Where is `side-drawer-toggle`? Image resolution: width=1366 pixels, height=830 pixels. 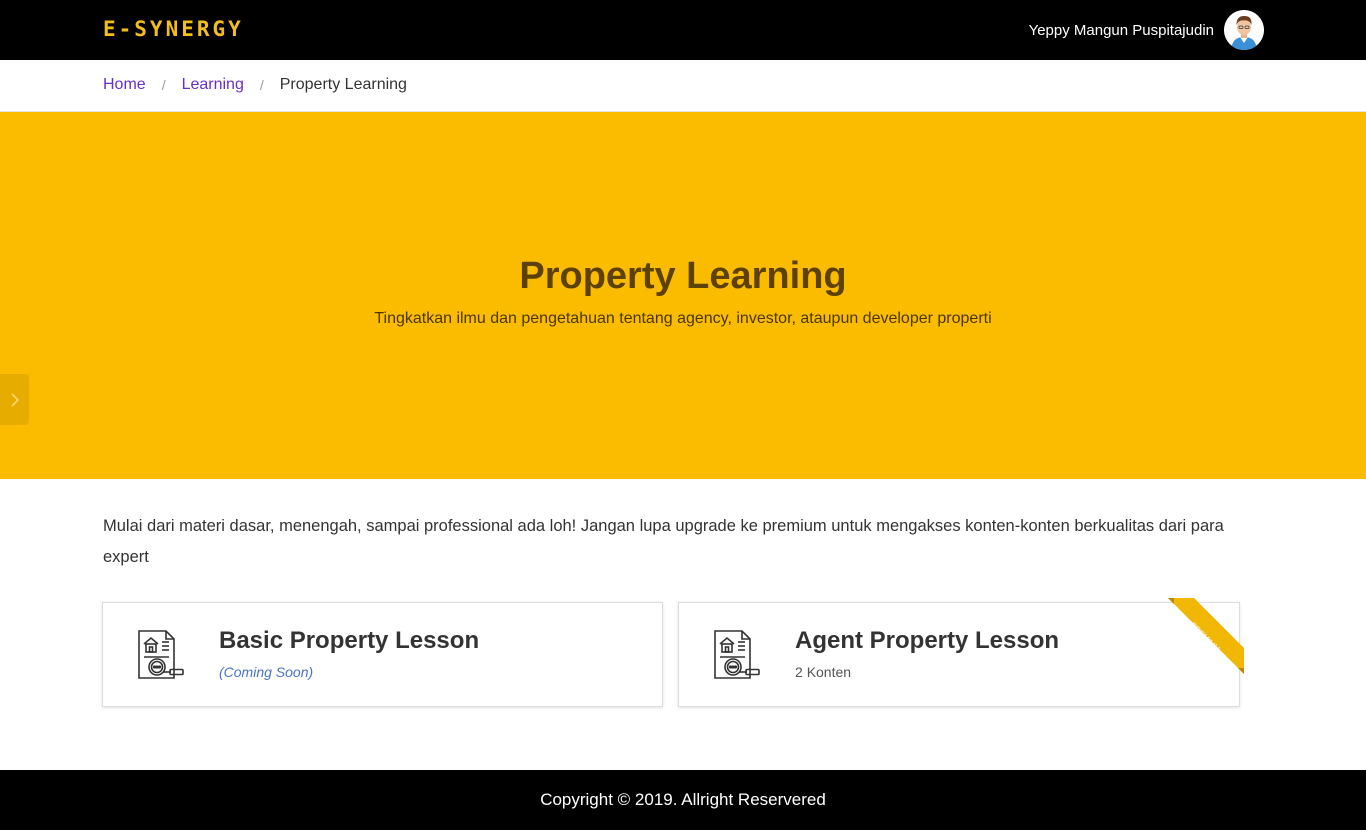
side-drawer-toggle is located at coordinates (14, 399).